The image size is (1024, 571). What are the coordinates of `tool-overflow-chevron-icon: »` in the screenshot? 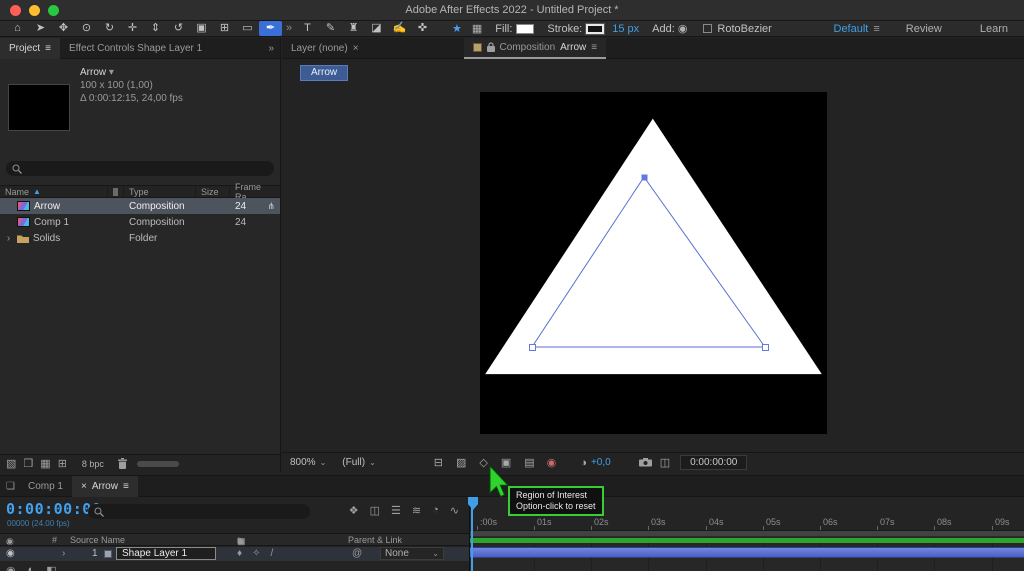 It's located at (289, 28).